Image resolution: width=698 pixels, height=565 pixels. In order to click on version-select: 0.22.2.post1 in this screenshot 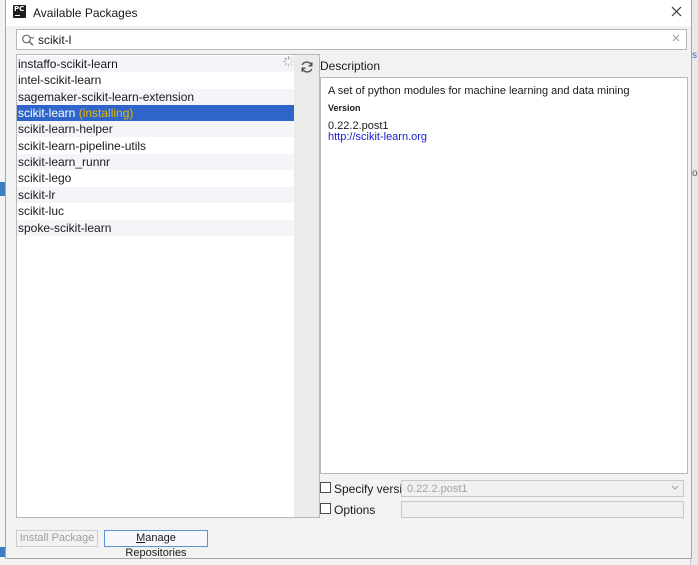, I will do `click(542, 488)`.